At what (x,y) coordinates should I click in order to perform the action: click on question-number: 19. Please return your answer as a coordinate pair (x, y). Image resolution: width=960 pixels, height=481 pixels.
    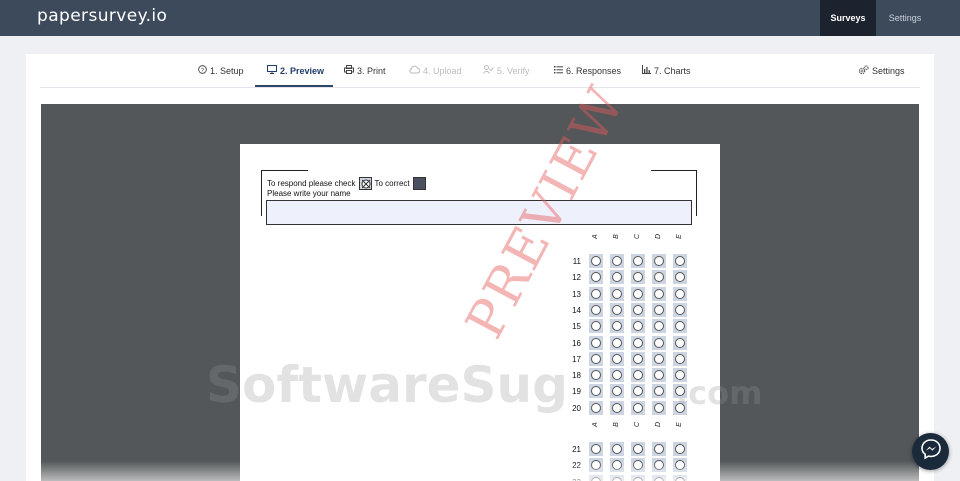
    Looking at the image, I should click on (576, 392).